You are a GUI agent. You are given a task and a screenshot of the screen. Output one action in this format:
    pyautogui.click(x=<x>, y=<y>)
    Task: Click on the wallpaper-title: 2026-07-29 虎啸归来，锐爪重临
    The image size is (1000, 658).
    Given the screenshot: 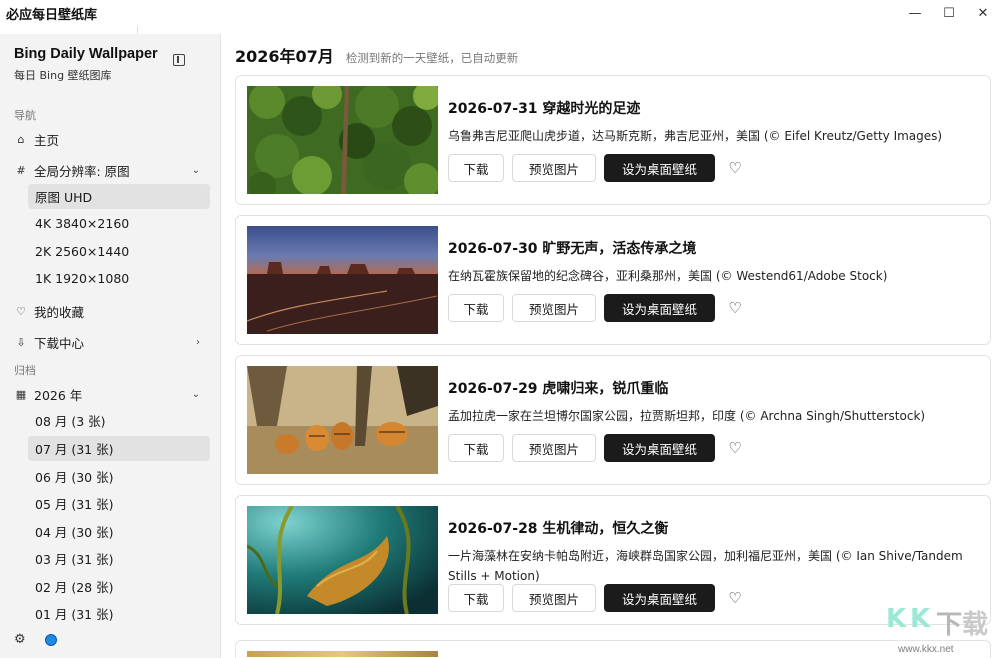 What is the action you would take?
    pyautogui.click(x=558, y=389)
    